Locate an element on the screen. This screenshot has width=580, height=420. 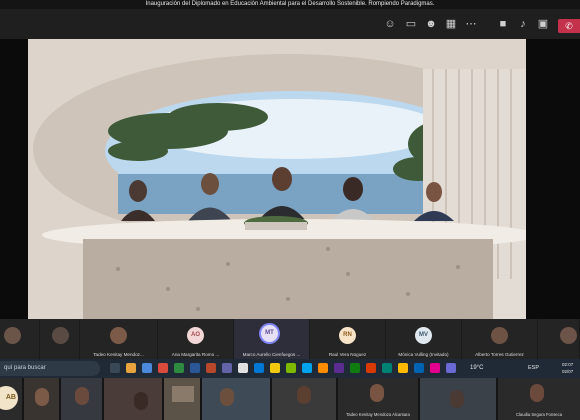
participant-tile: AB is located at coordinates (11, 399).